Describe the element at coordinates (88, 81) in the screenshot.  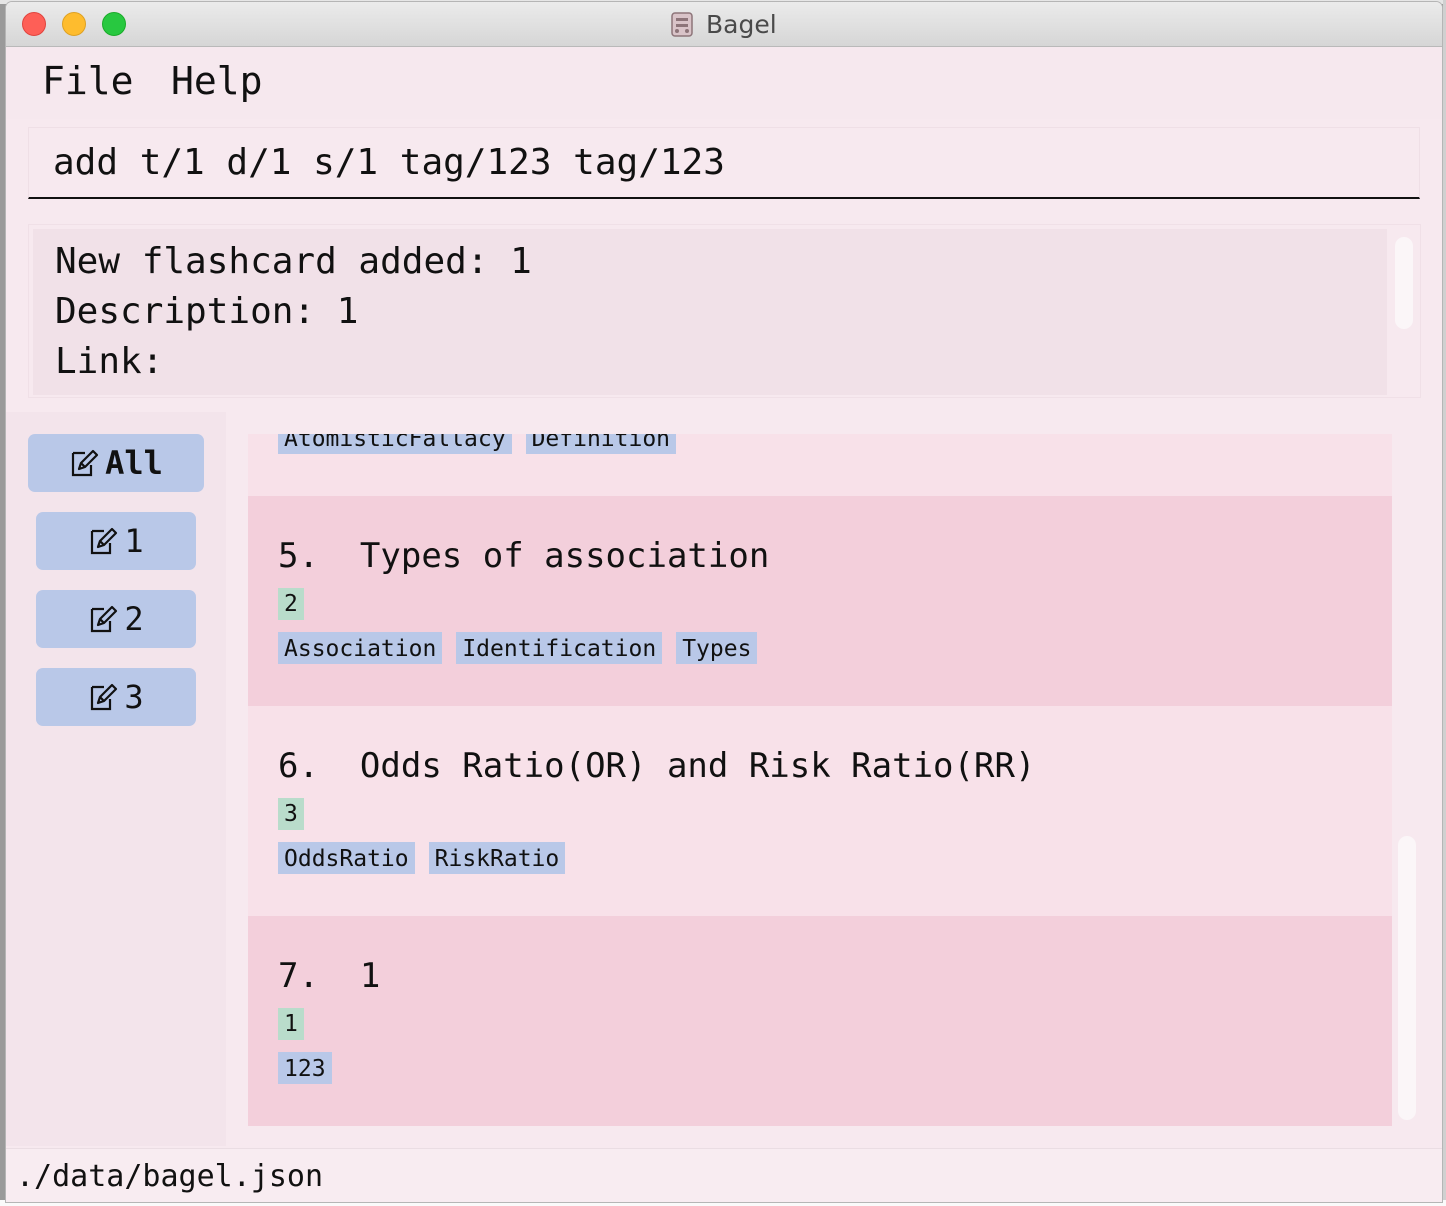
I see `menu-file: File` at that location.